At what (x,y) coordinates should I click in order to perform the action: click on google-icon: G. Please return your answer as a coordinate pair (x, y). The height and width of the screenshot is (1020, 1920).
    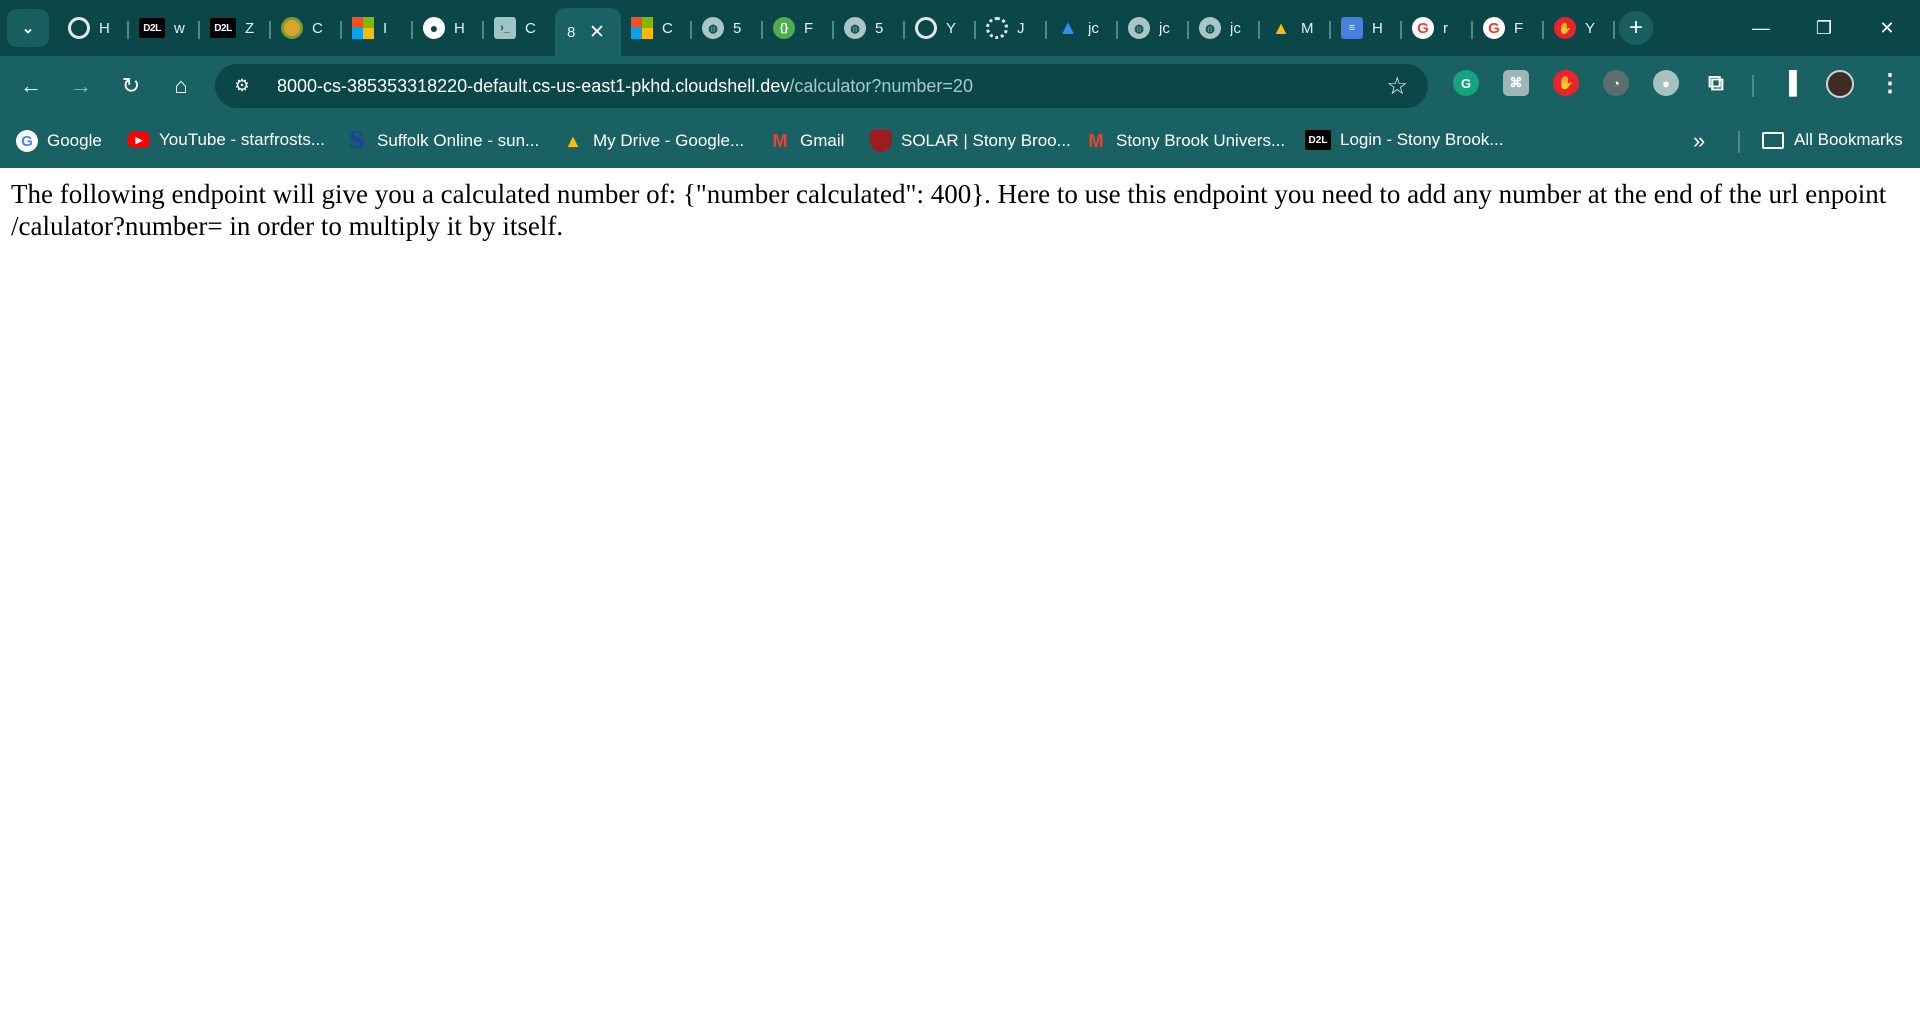
    Looking at the image, I should click on (1494, 28).